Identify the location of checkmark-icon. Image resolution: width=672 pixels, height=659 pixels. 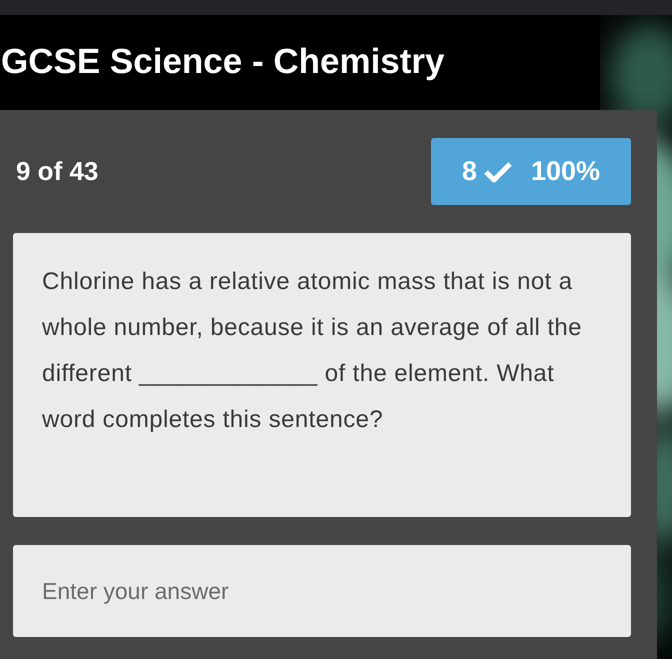
(497, 172).